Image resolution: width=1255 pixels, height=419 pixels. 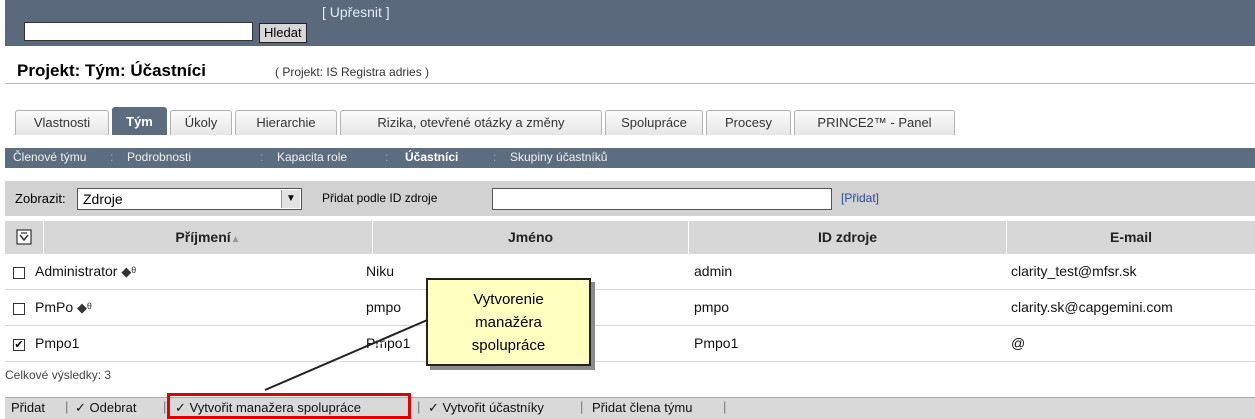 I want to click on annotation-callout: Vytvorenie manažéra spolupráce, so click(x=508, y=322).